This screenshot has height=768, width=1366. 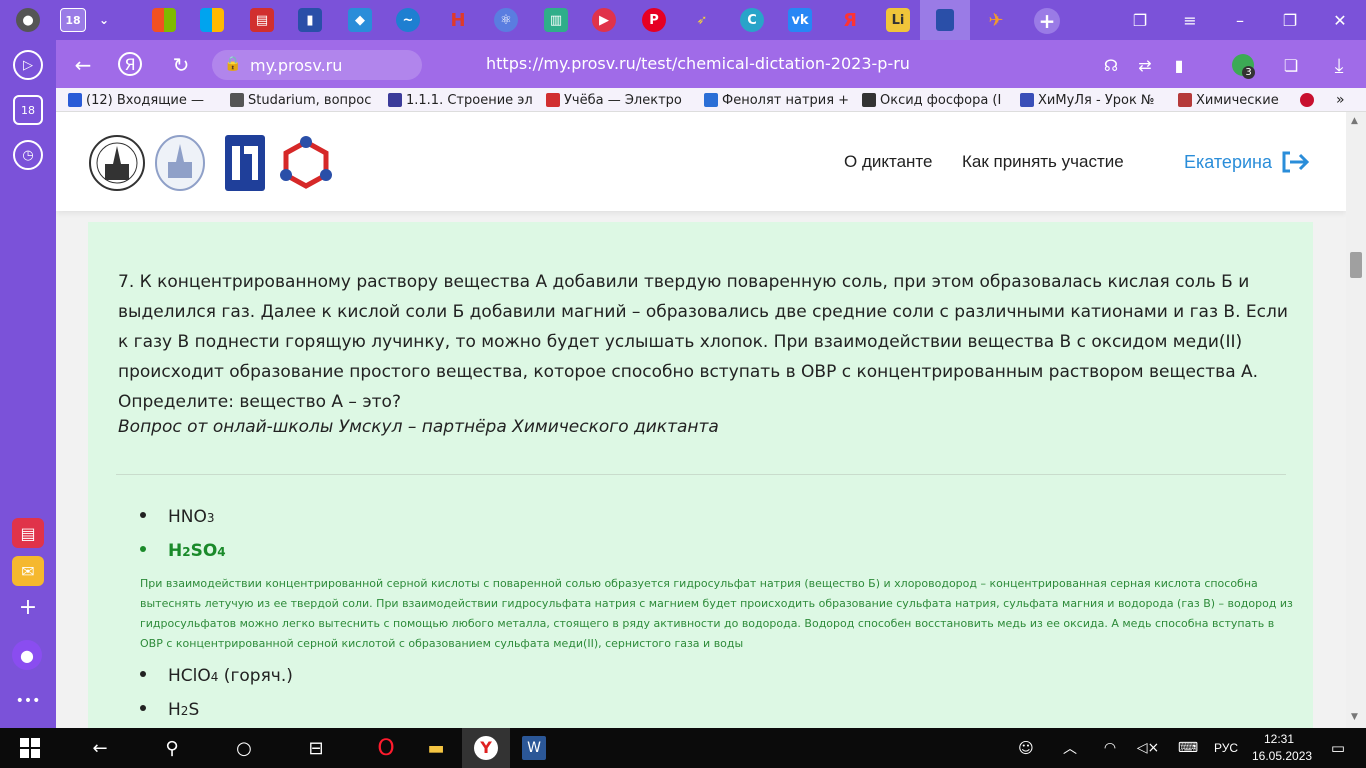 What do you see at coordinates (408, 20) in the screenshot?
I see `tab-wave-icon: ~` at bounding box center [408, 20].